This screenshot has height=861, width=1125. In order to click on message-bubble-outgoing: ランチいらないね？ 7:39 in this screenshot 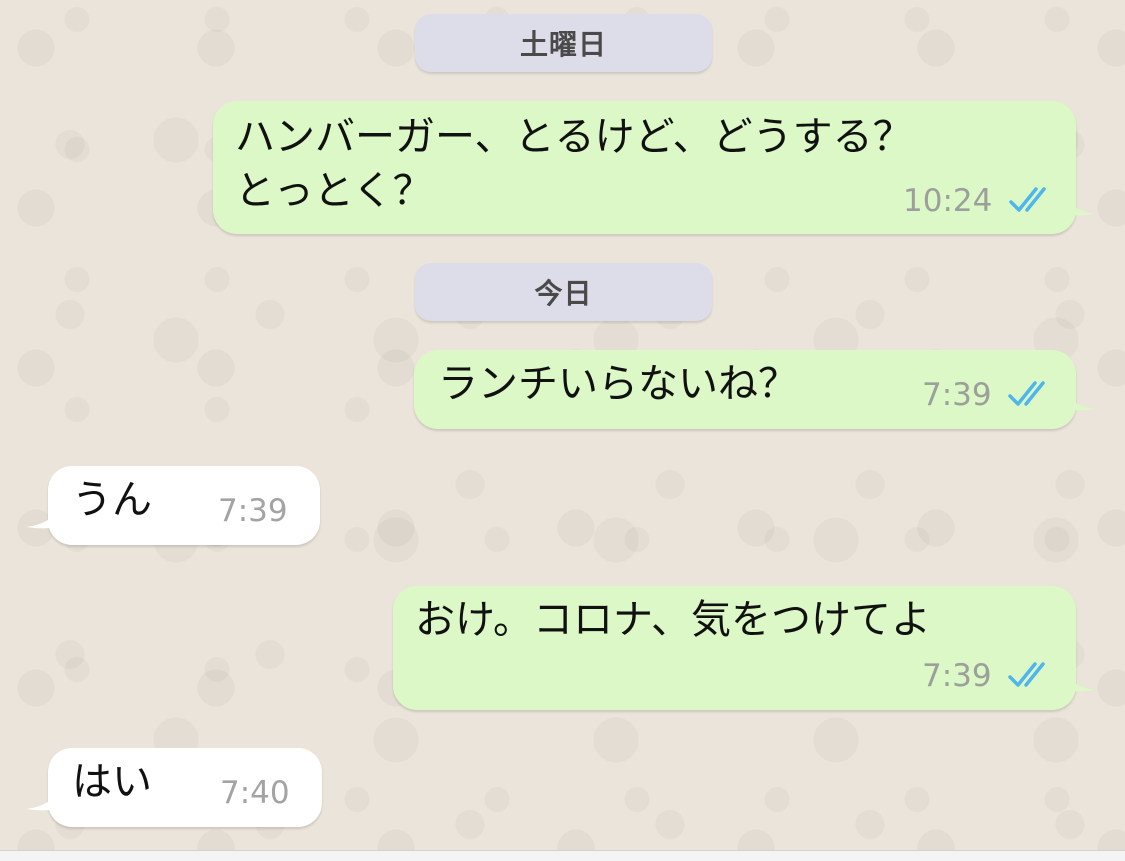, I will do `click(755, 389)`.